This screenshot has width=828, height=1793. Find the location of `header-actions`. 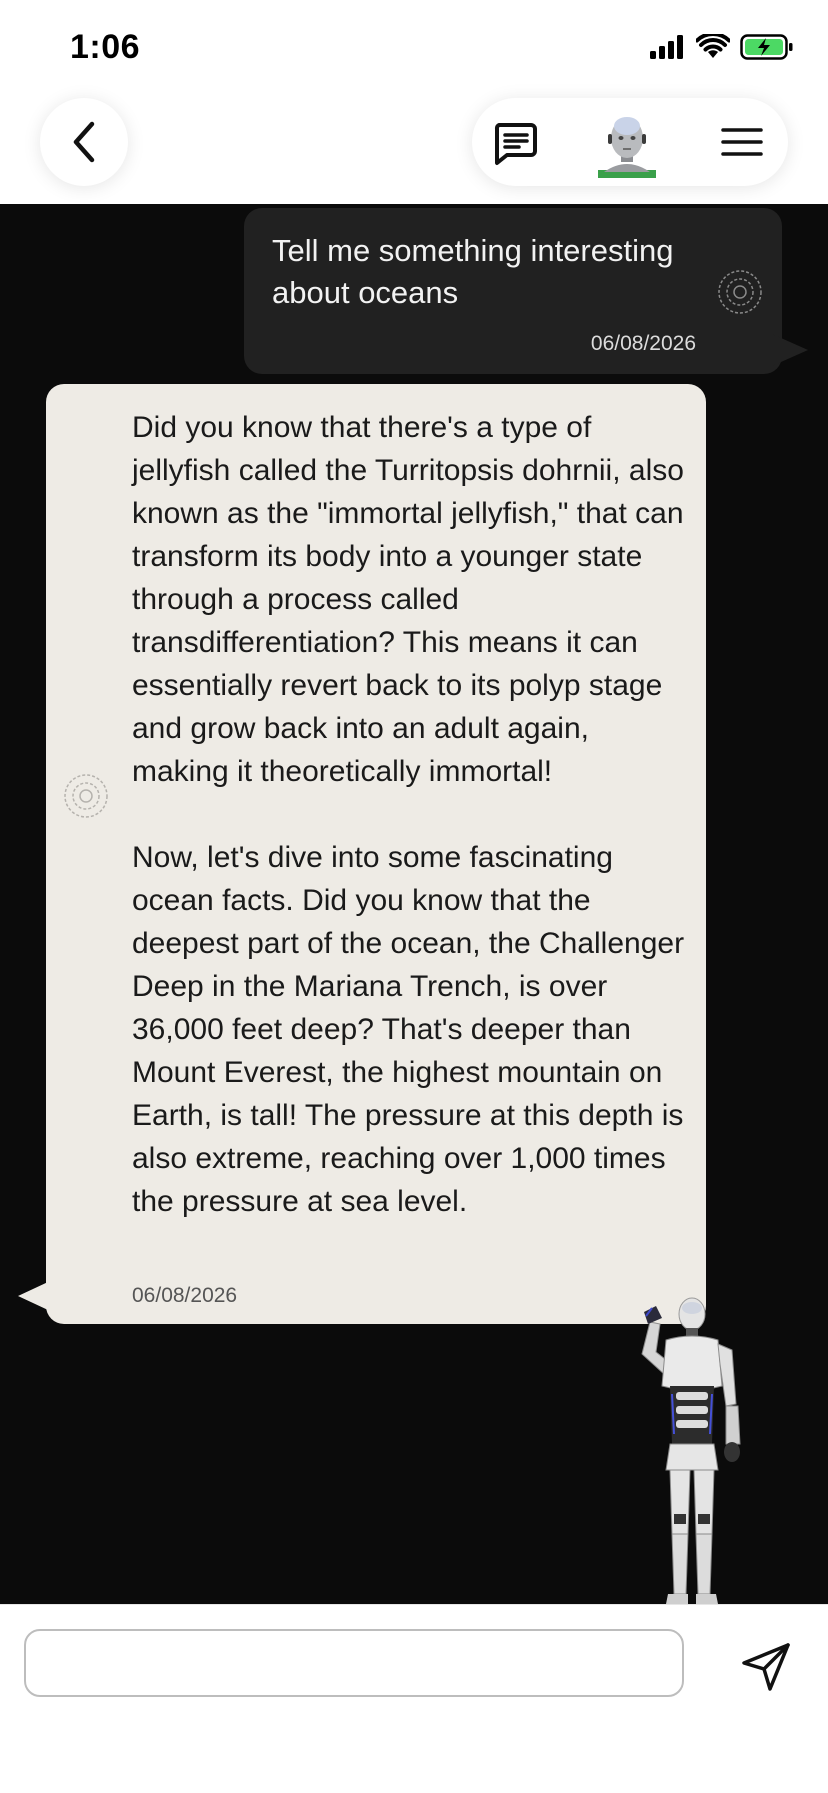

header-actions is located at coordinates (630, 142).